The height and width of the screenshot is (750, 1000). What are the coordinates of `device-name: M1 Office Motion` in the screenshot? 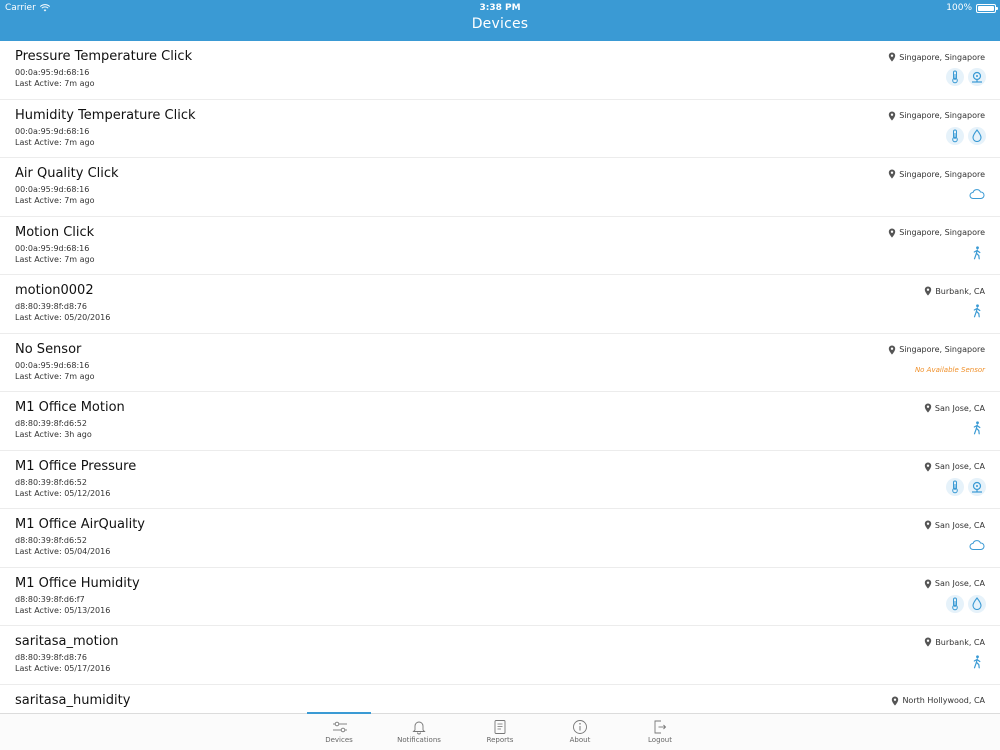 It's located at (70, 407).